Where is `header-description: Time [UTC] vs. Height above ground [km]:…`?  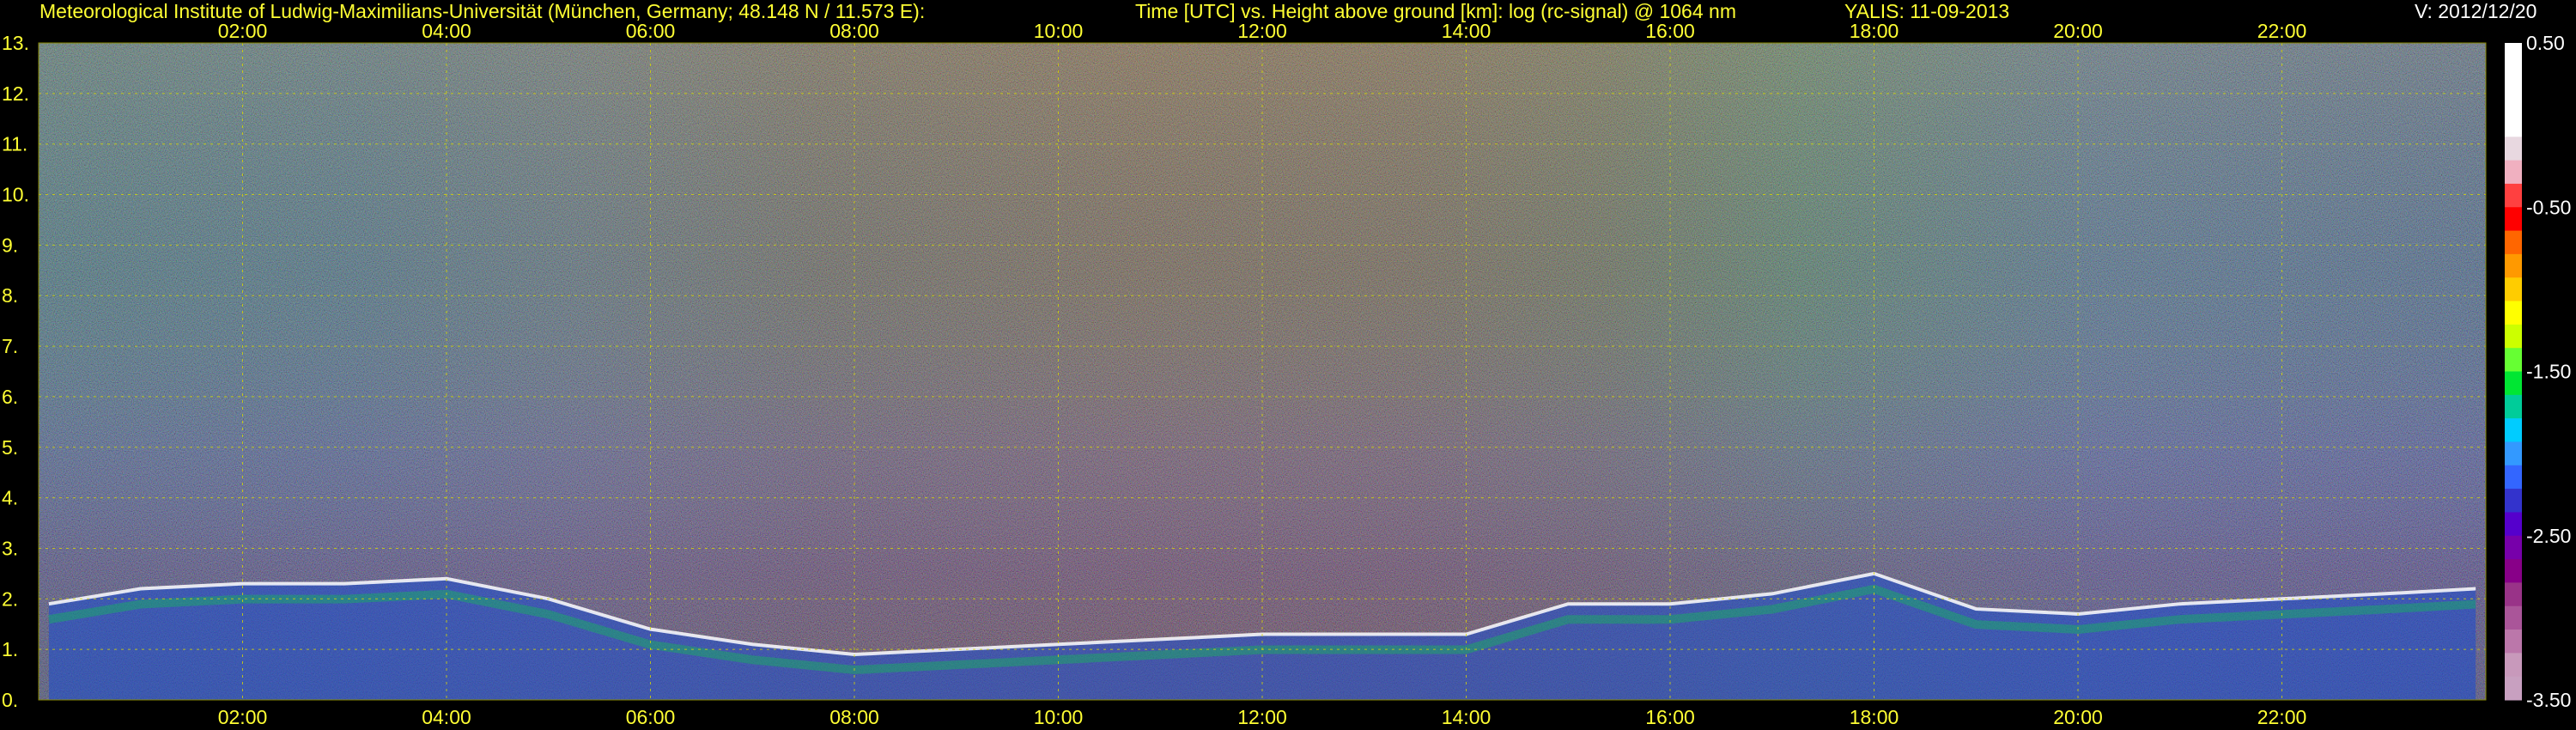
header-description: Time [UTC] vs. Height above ground [km]:… is located at coordinates (1436, 11).